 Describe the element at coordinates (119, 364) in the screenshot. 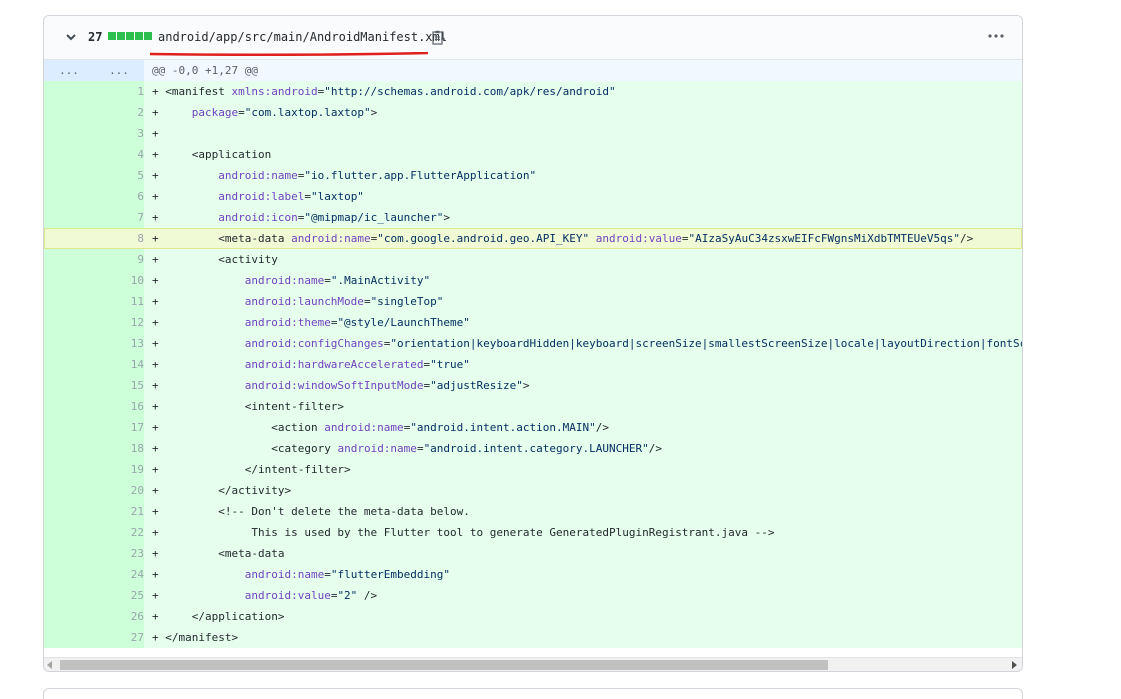

I see `new-line-number: 14` at that location.